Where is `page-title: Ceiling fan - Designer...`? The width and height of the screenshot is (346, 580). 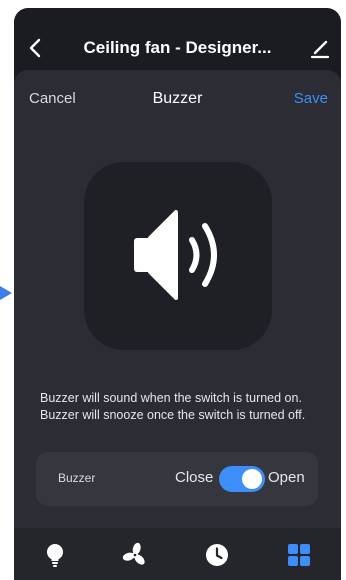 page-title: Ceiling fan - Designer... is located at coordinates (177, 47).